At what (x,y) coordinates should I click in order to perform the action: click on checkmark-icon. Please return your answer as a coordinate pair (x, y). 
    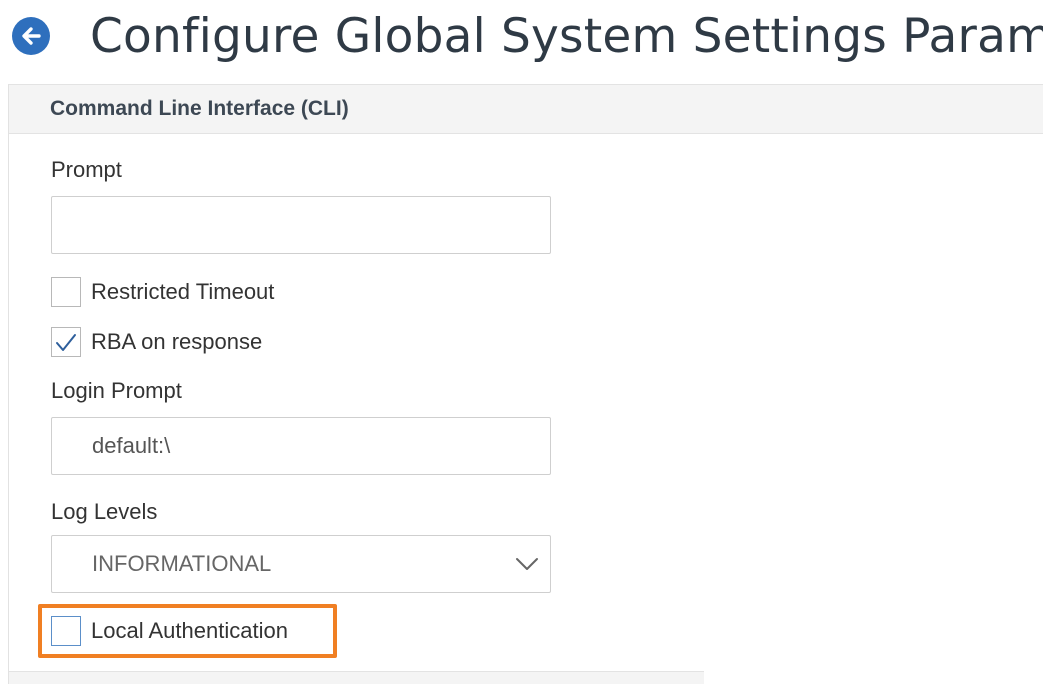
    Looking at the image, I should click on (66, 342).